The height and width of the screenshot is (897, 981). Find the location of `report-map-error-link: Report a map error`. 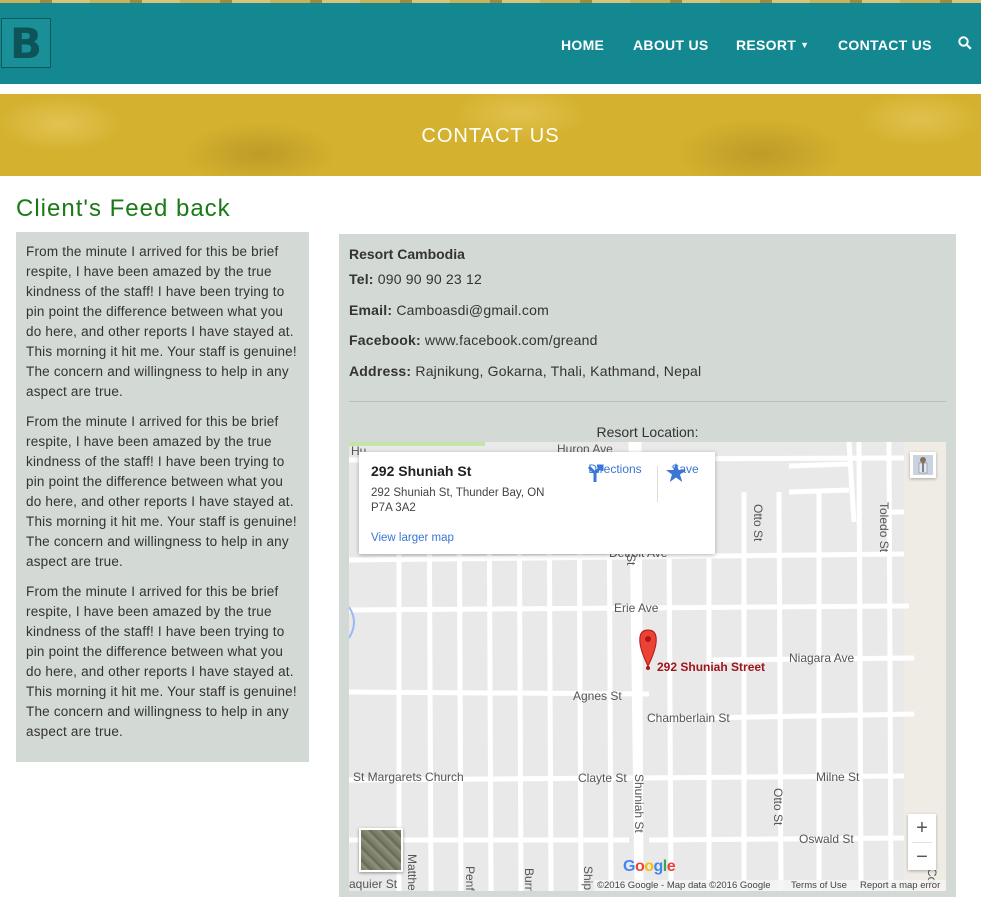

report-map-error-link: Report a map error is located at coordinates (900, 885).